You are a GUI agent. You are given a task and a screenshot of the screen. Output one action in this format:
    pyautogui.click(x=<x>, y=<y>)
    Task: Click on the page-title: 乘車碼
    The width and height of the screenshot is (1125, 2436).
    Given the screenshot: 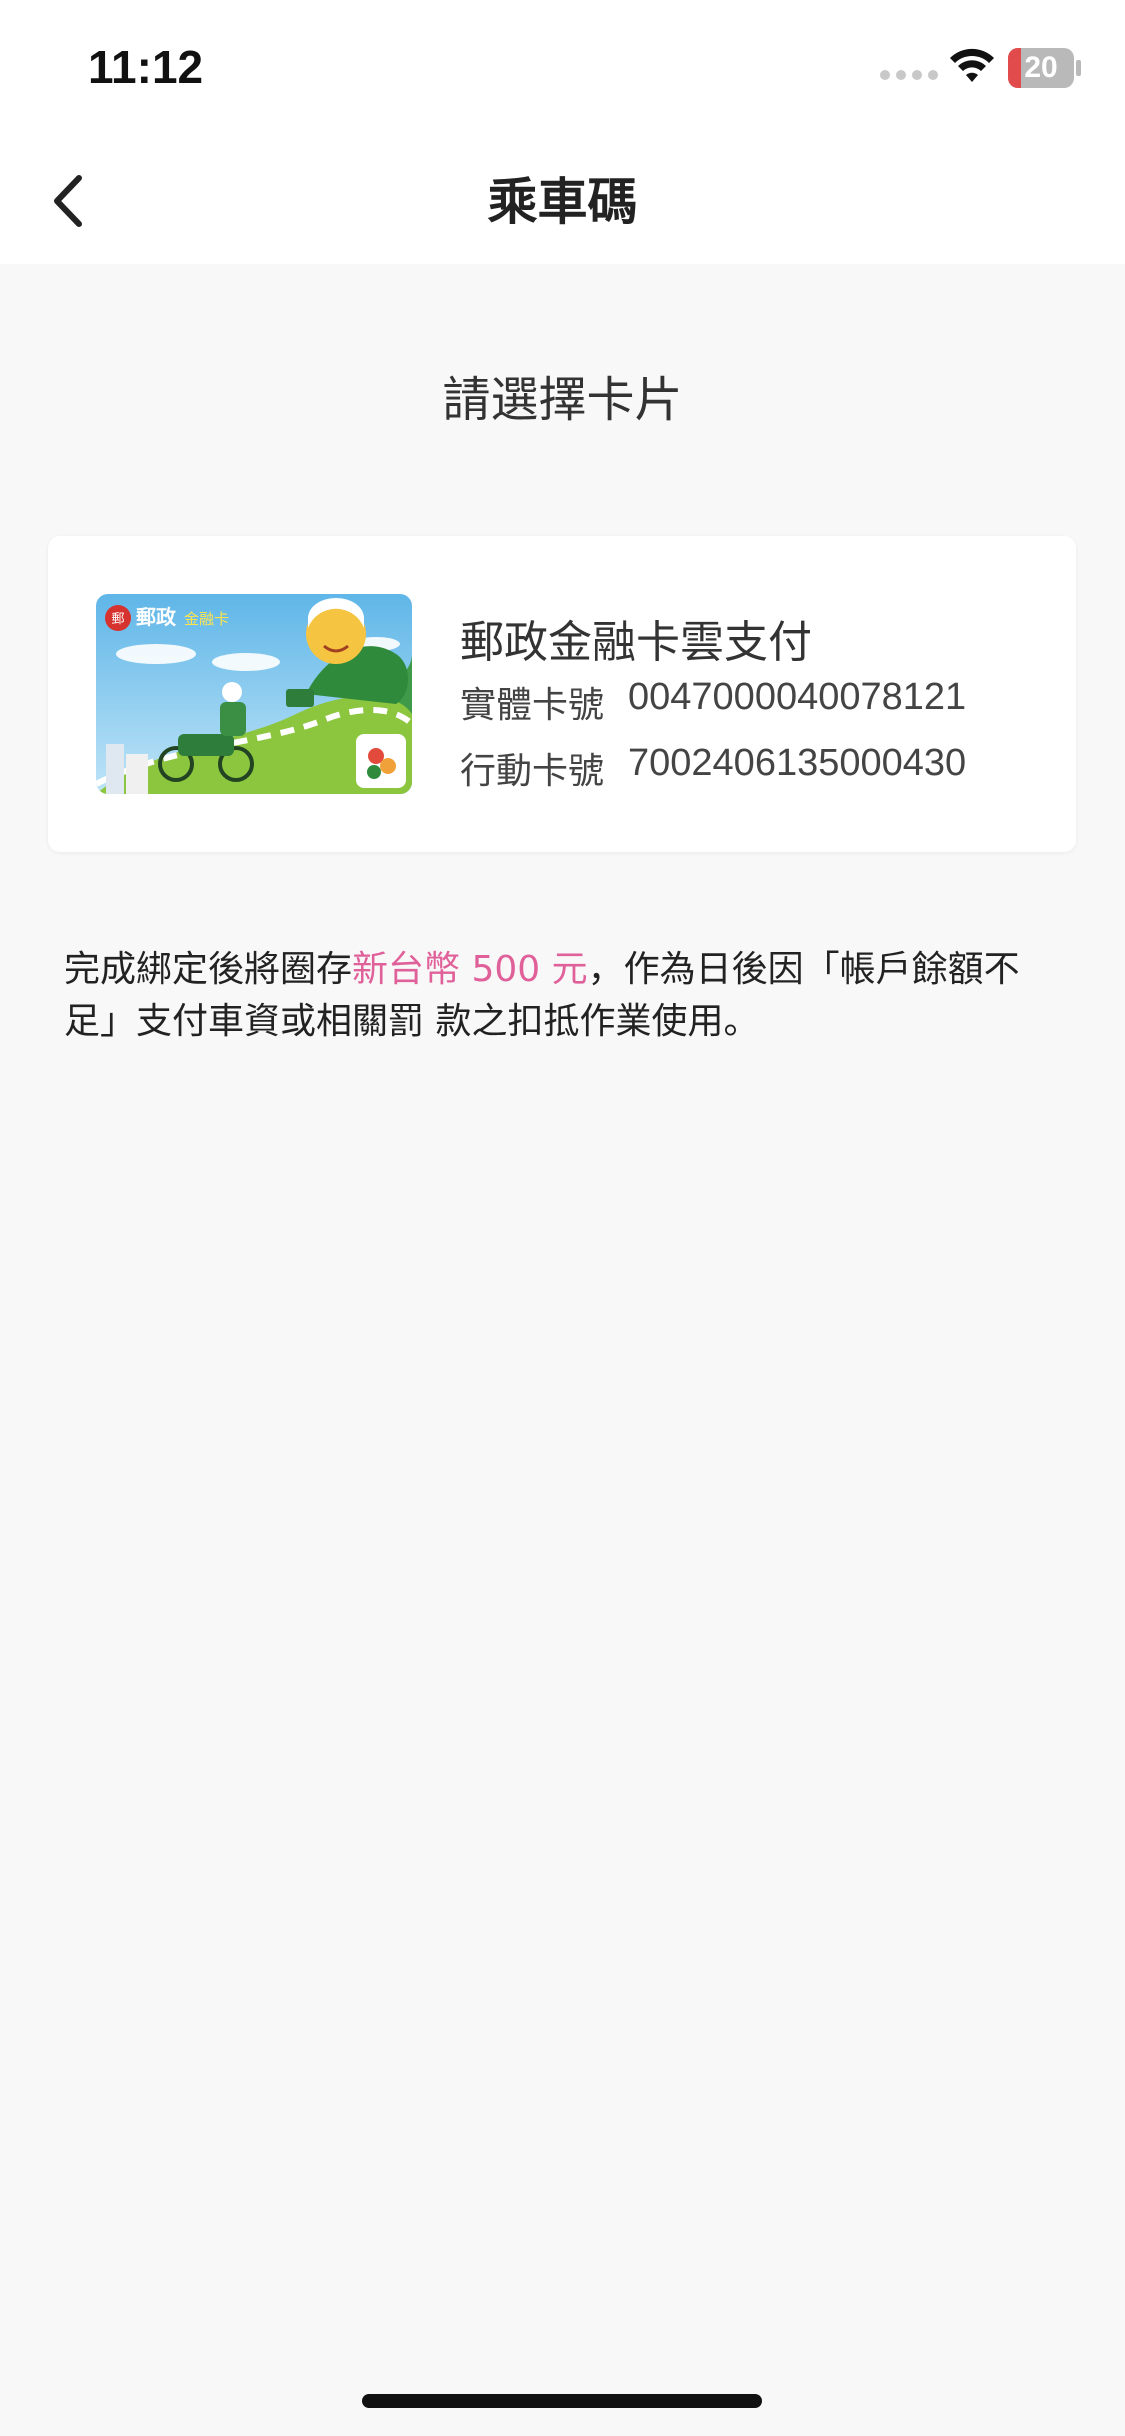 What is the action you would take?
    pyautogui.click(x=562, y=202)
    